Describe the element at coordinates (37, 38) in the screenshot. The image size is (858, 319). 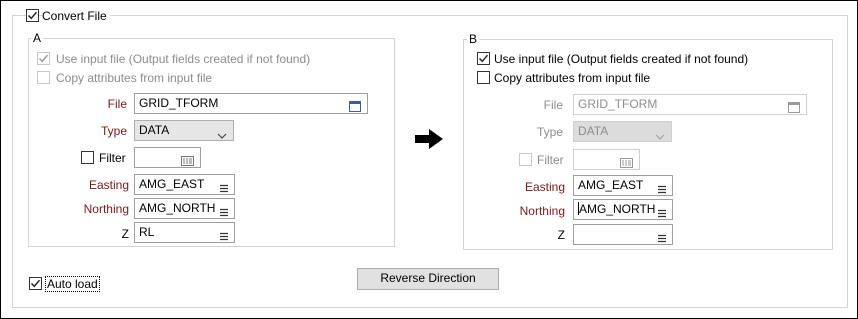
I see `panel-a-title: A` at that location.